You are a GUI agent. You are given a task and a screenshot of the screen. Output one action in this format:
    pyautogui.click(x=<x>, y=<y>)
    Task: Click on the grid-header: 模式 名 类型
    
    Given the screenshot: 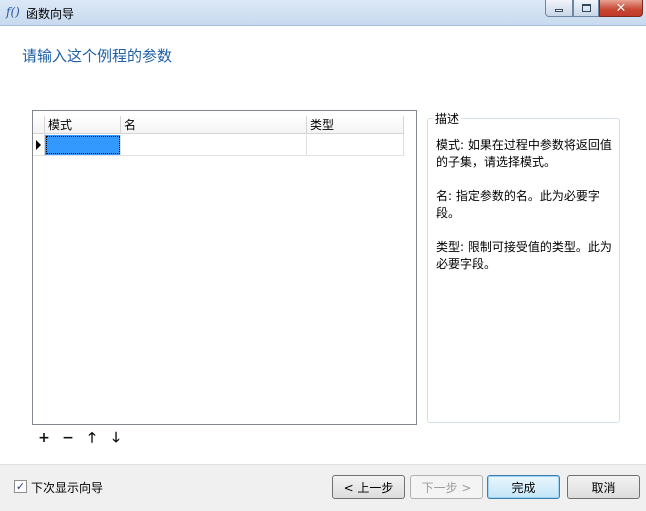 What is the action you would take?
    pyautogui.click(x=218, y=125)
    